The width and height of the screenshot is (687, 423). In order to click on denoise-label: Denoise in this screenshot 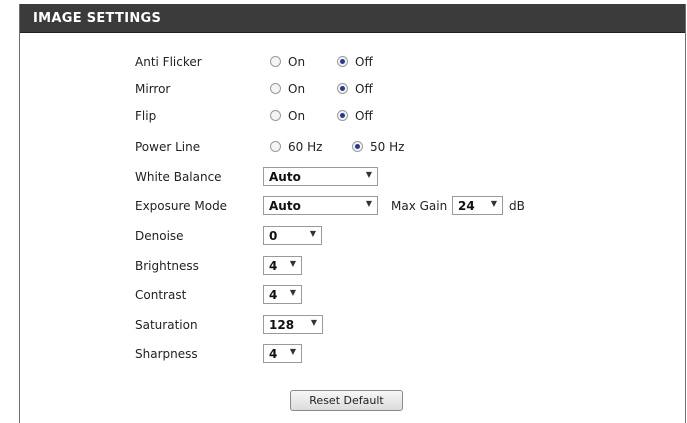, I will do `click(159, 236)`.